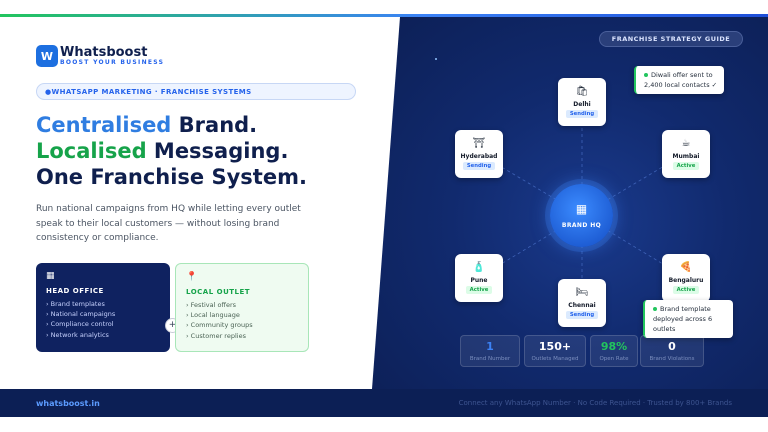  I want to click on brand-logo: W Whatsboost BOOST YOUR BUSINESS, so click(100, 56).